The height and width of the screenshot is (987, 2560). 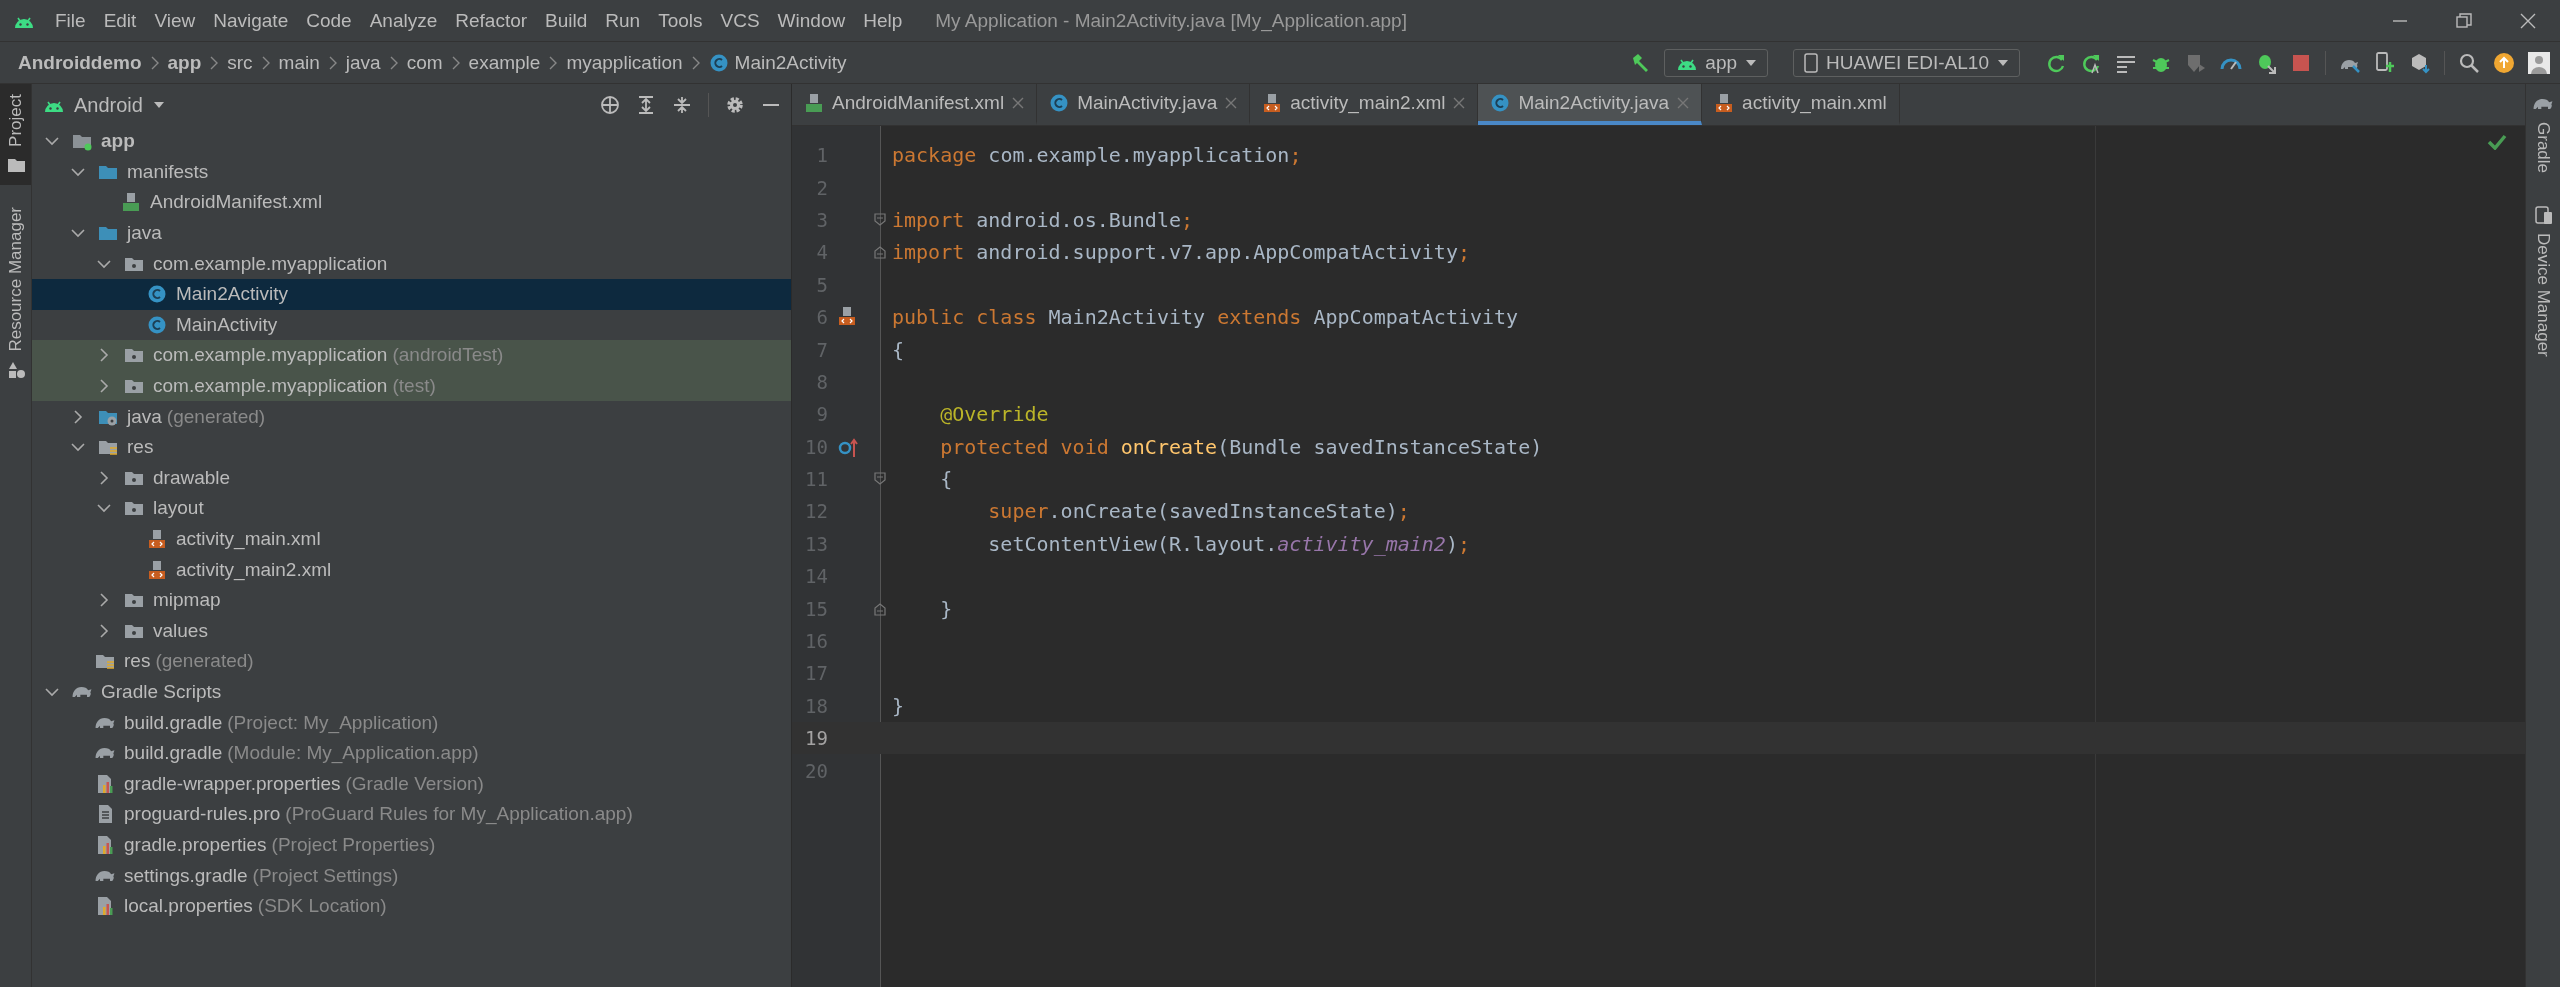 I want to click on settings-icon, so click(x=735, y=105).